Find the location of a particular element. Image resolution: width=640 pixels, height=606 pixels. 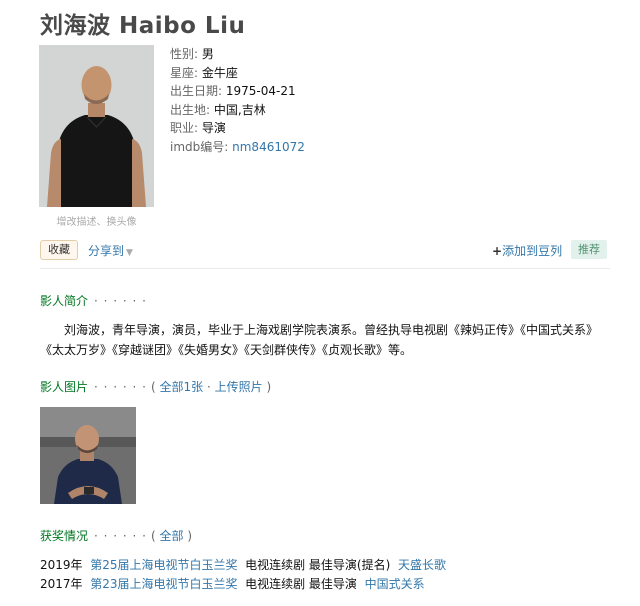

section-title-text: 影人简介 is located at coordinates (64, 301).